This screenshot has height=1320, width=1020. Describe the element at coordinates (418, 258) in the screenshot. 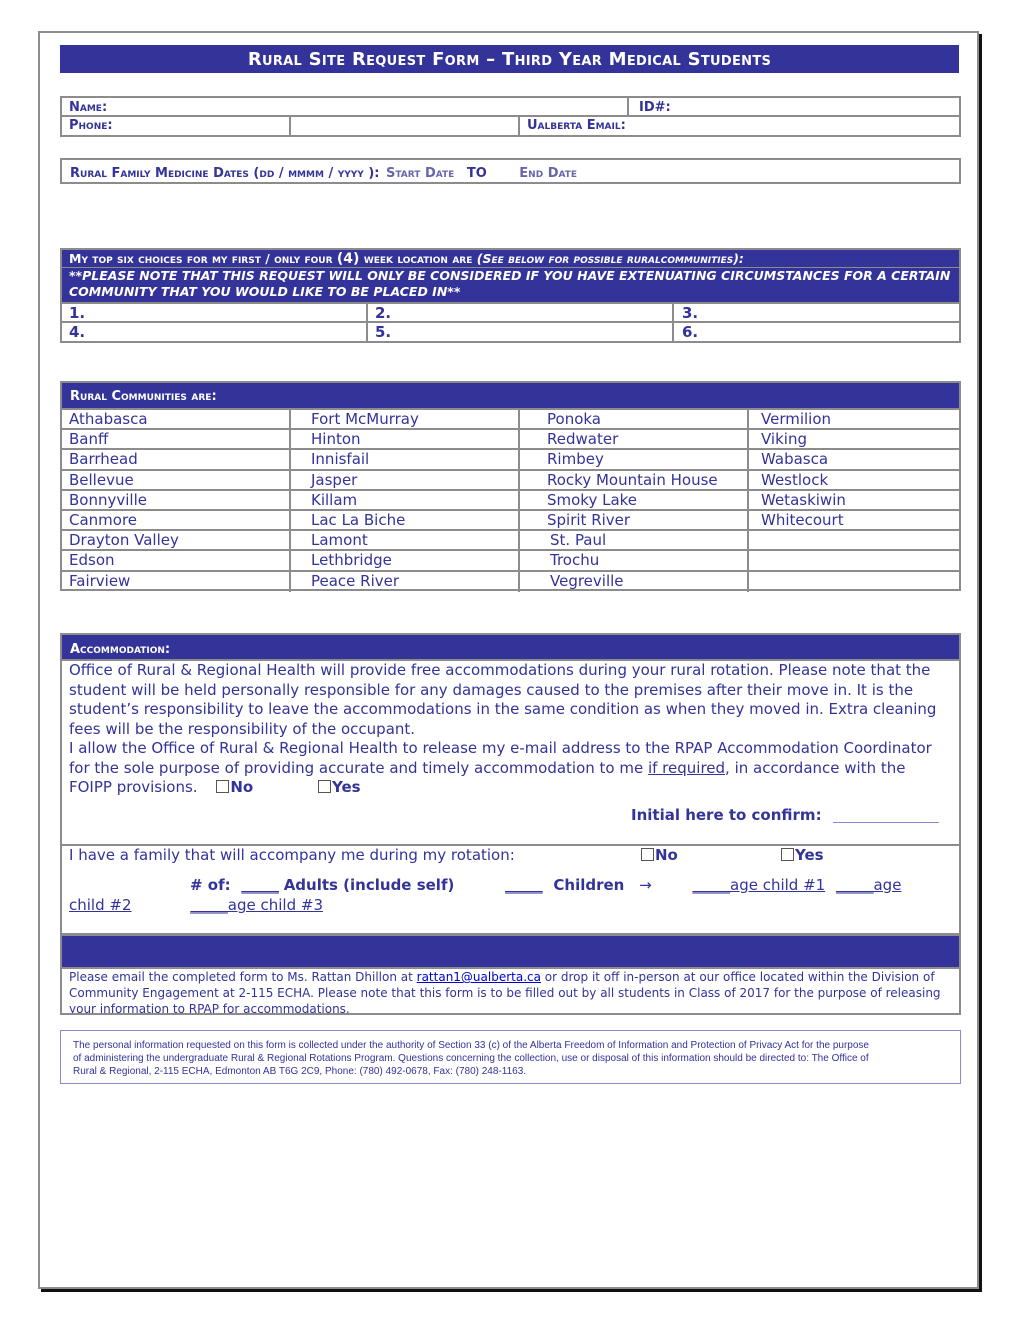

I see `choices-header-part2: week location are` at that location.